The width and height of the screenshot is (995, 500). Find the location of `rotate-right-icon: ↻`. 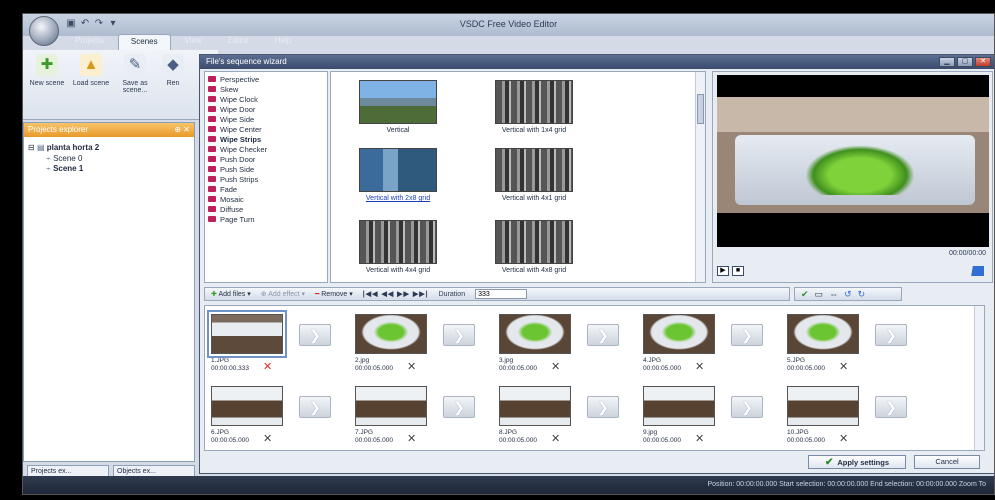

rotate-right-icon: ↻ is located at coordinates (862, 294).